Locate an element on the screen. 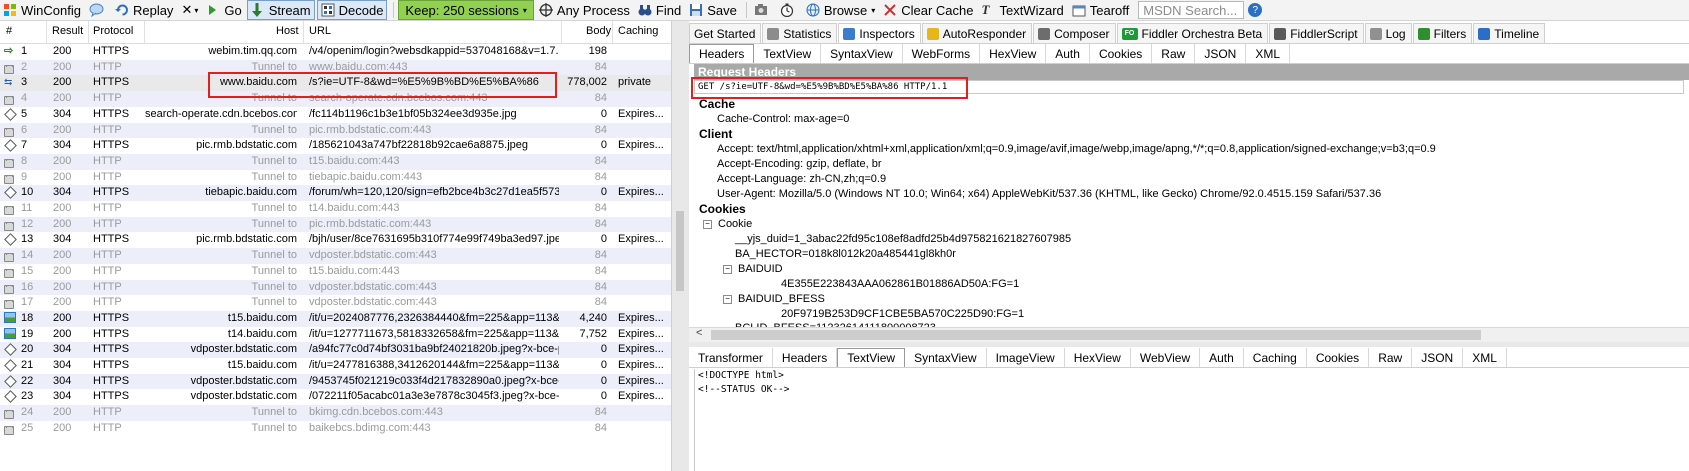 Image resolution: width=1689 pixels, height=471 pixels. save-button: Save is located at coordinates (713, 10).